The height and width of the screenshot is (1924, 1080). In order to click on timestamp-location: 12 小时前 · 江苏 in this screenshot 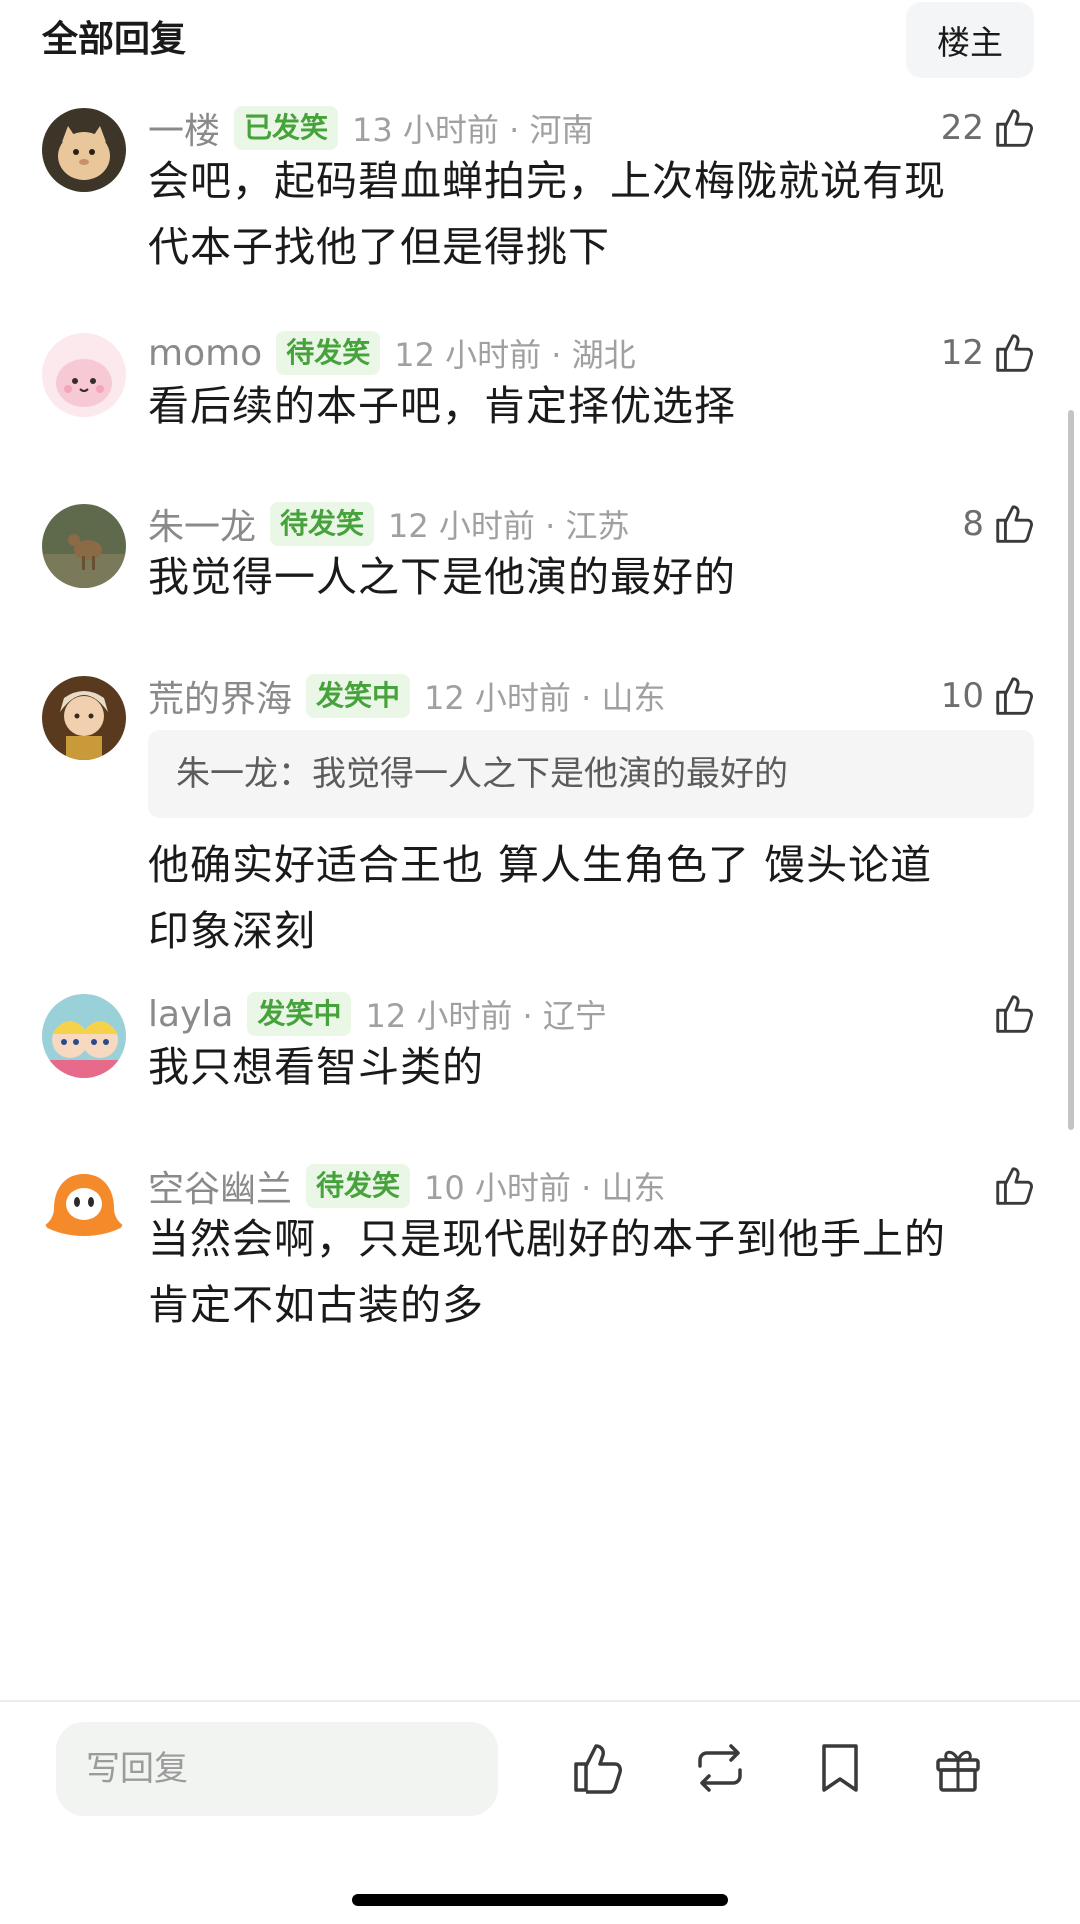, I will do `click(509, 526)`.